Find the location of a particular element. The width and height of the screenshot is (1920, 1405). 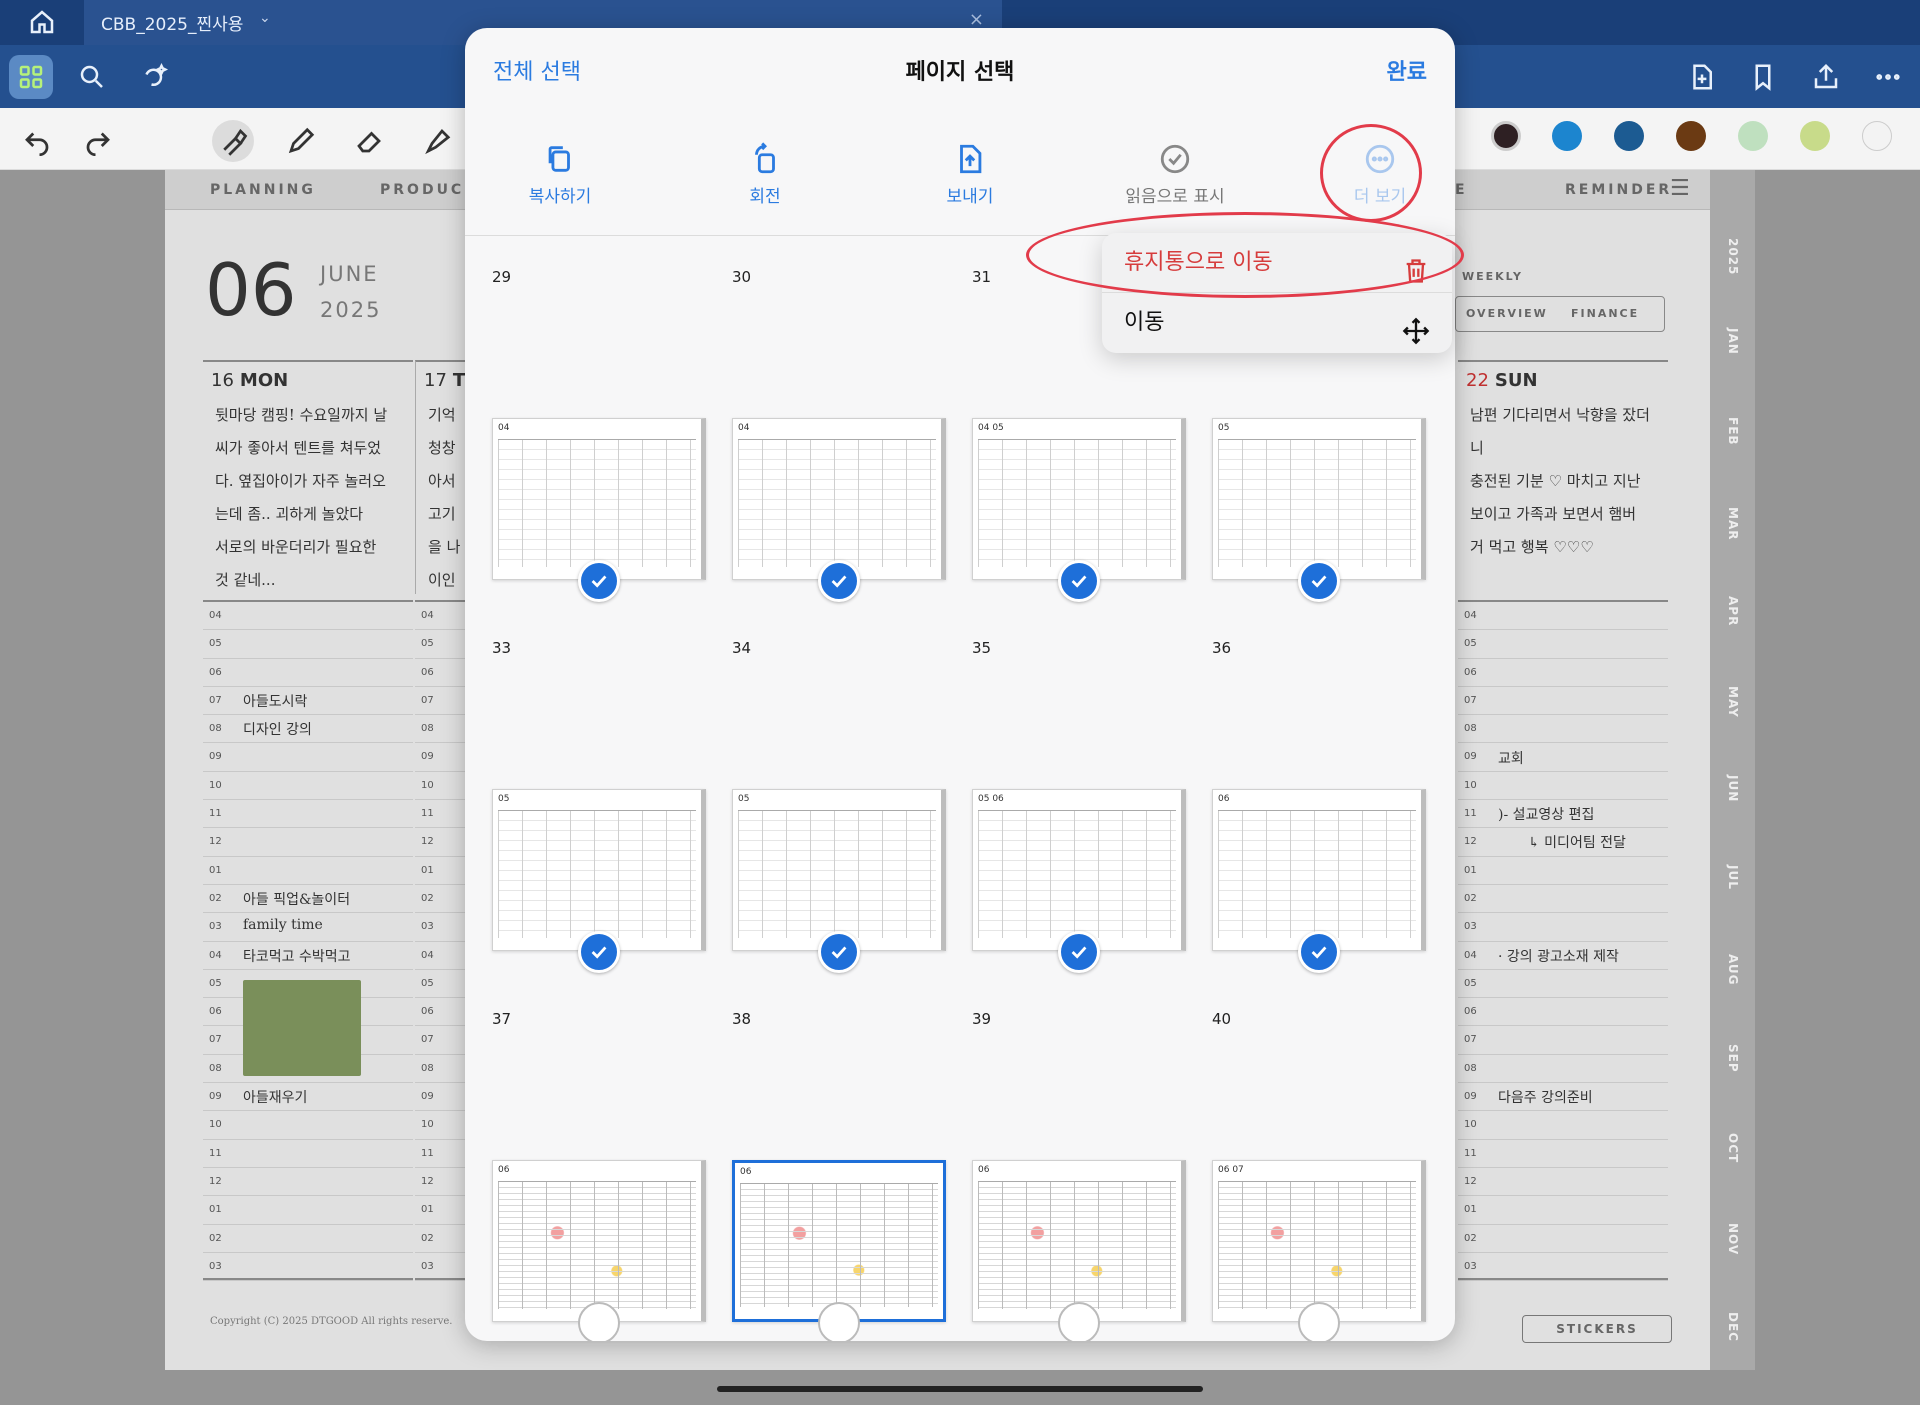

color-swatch-white is located at coordinates (1877, 136).